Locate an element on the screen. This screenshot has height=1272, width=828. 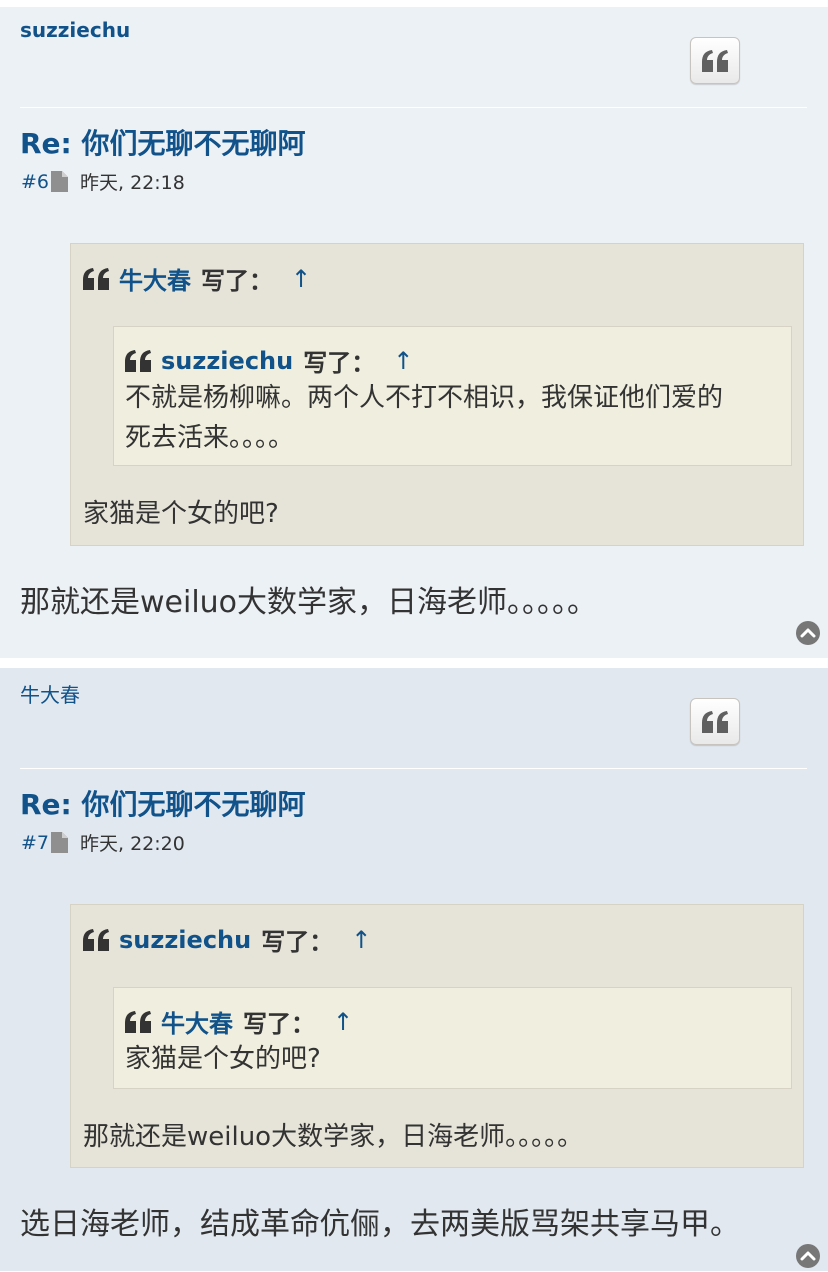
quote-text: 不就是杨柳嘛。两个人不打不相识，我保证他们爱的 死去活来。。。。 is located at coordinates (424, 418).